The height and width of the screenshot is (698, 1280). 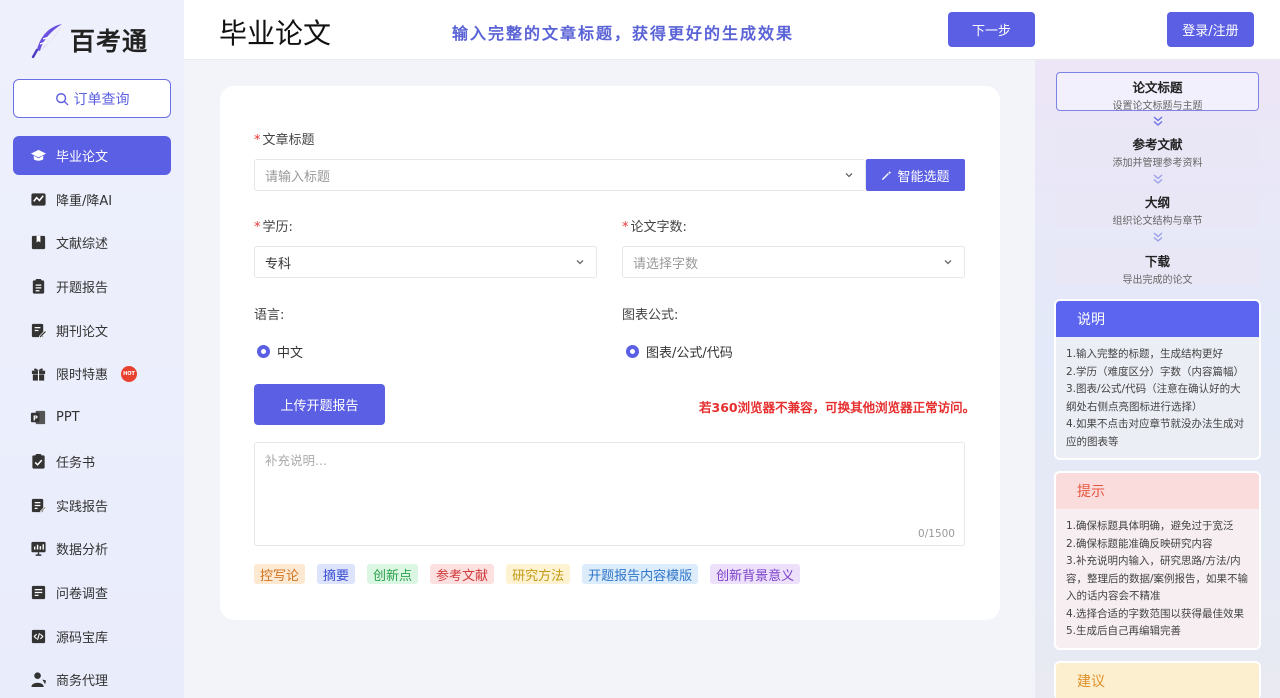 I want to click on svg-text: P, so click(x=35, y=418).